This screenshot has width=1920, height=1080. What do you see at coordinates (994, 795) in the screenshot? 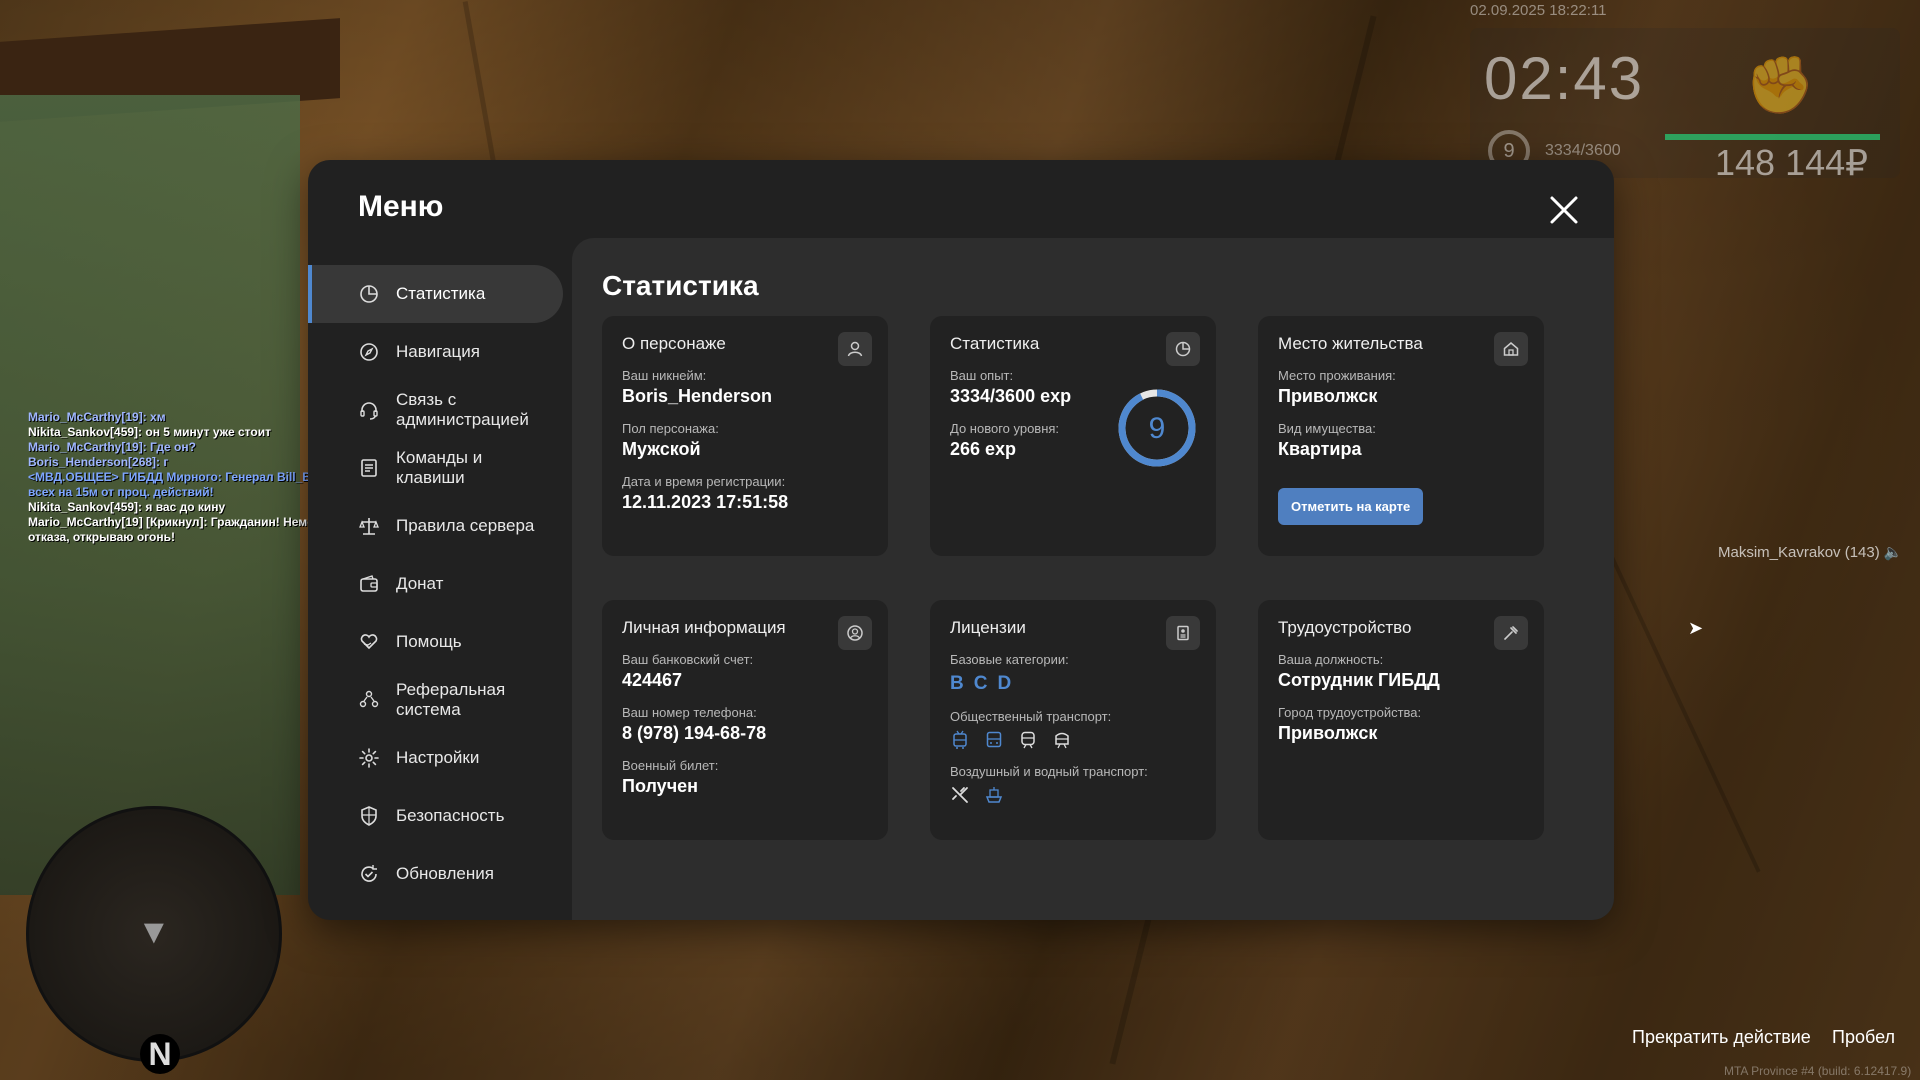
I see `boat-icon` at bounding box center [994, 795].